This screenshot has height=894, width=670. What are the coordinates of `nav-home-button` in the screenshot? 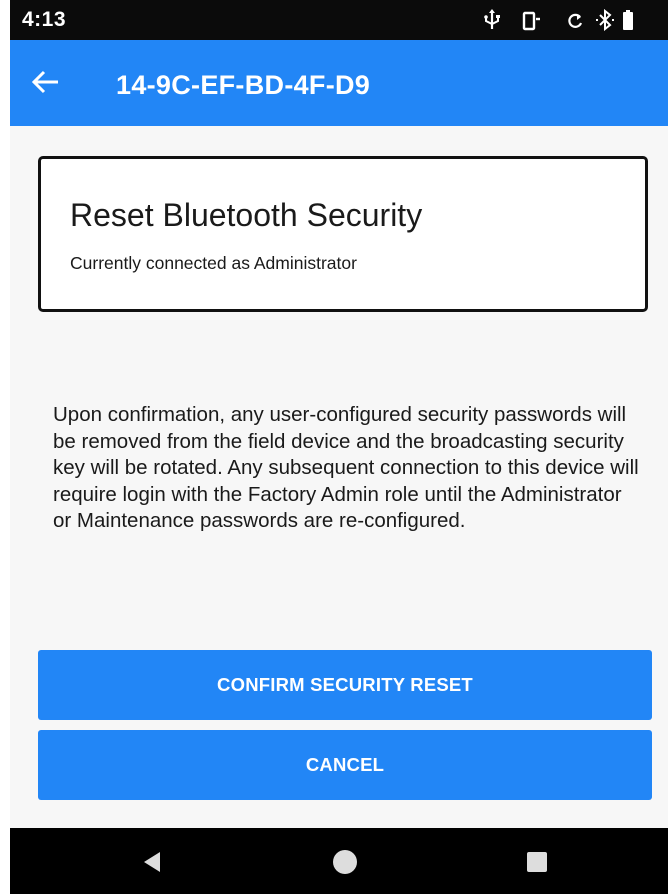 It's located at (345, 864).